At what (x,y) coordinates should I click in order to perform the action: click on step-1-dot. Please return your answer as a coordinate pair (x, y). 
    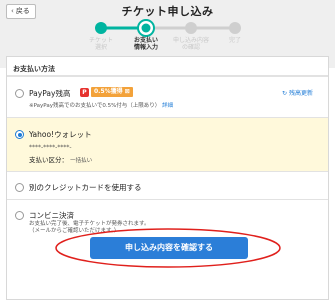
    Looking at the image, I should click on (101, 28).